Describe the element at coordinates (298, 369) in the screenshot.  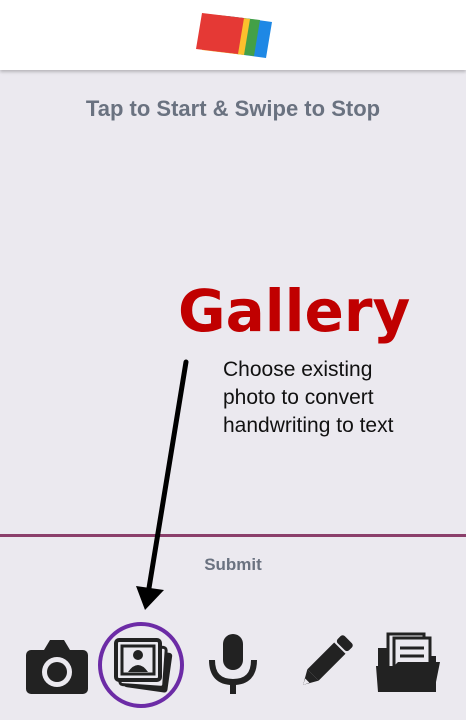
I see `callout-description-line: Choose existing` at that location.